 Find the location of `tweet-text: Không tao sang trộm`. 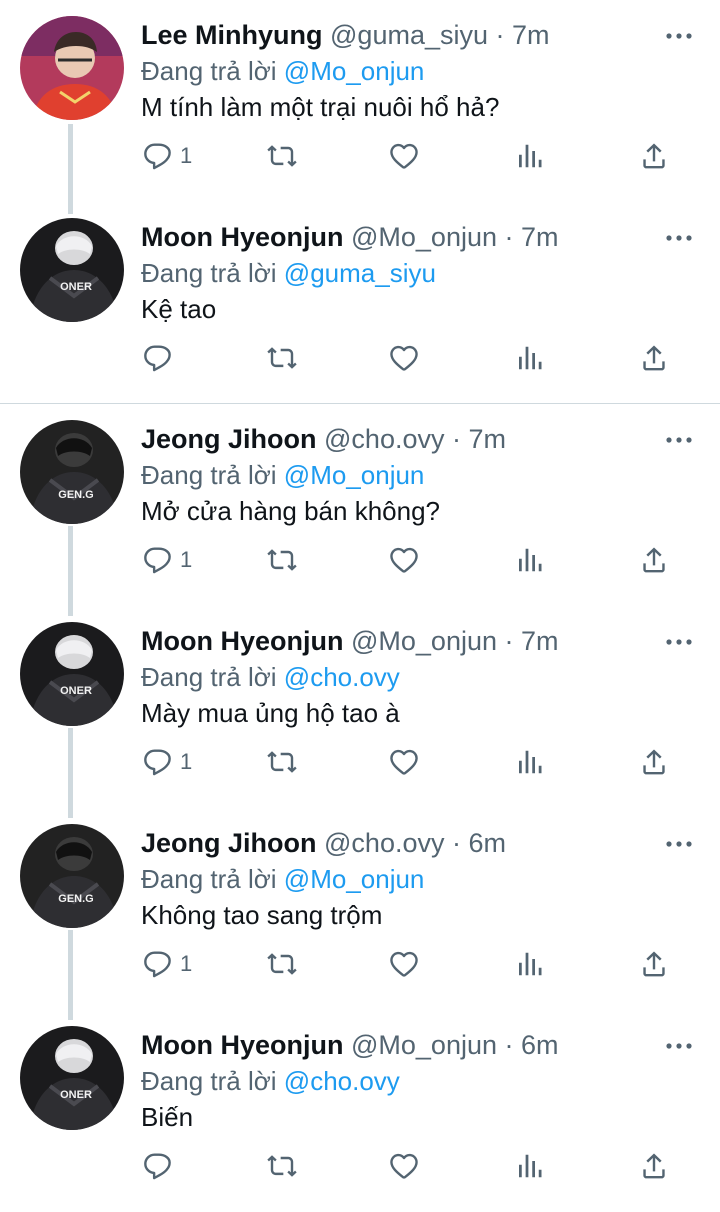

tweet-text: Không tao sang trộm is located at coordinates (262, 915).